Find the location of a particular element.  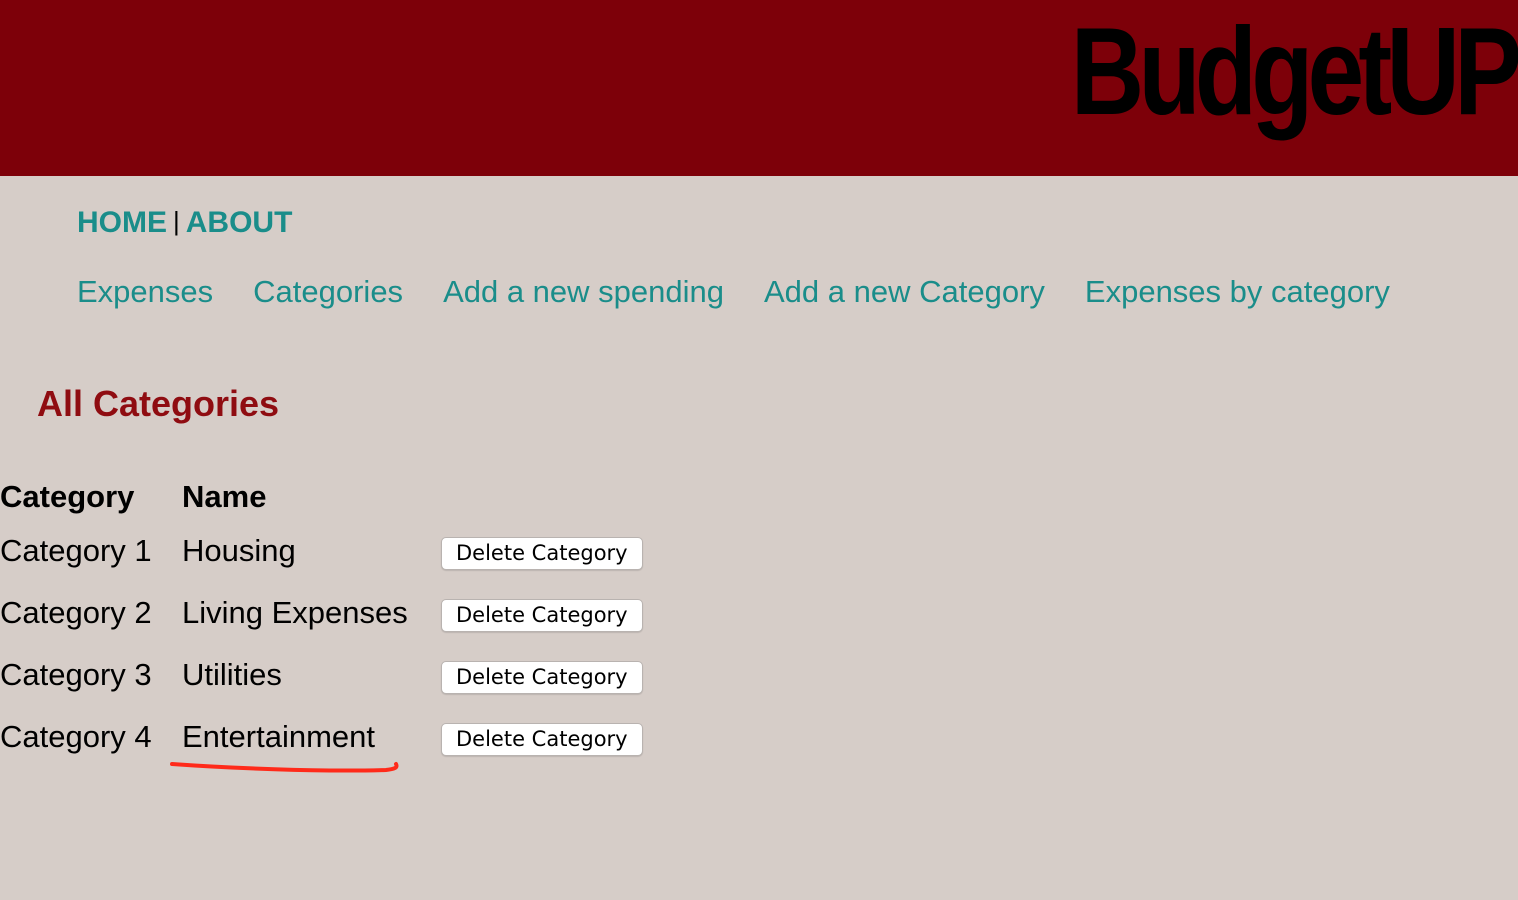

table-header-row: Category Name is located at coordinates (321, 497).